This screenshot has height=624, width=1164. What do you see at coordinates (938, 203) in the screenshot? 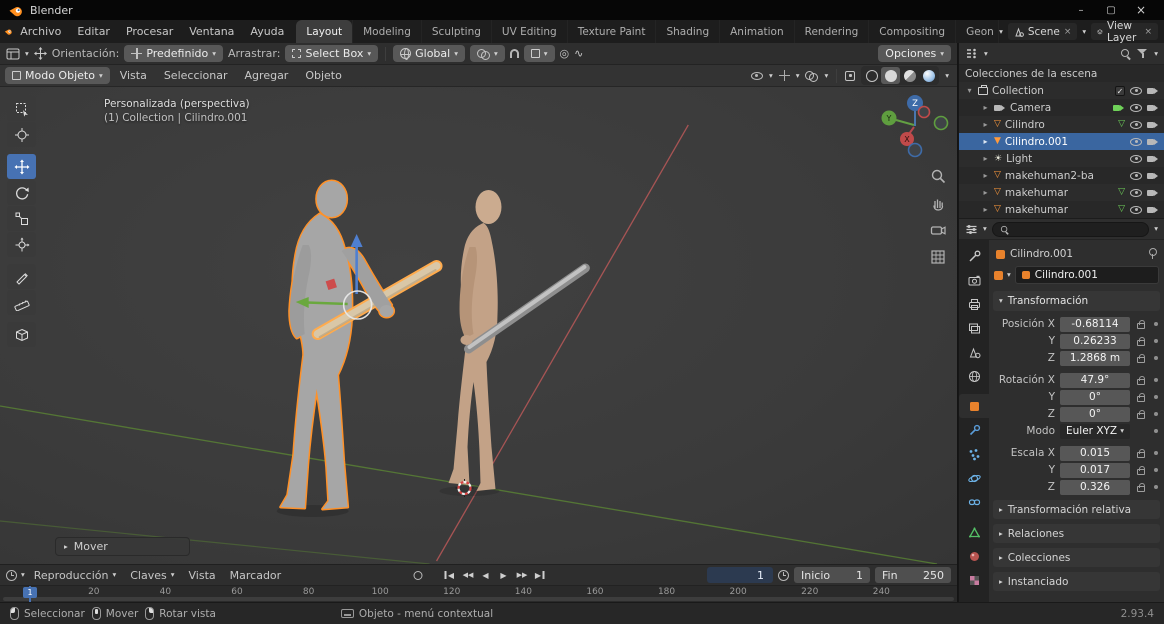
I see `pan-hand-icon` at bounding box center [938, 203].